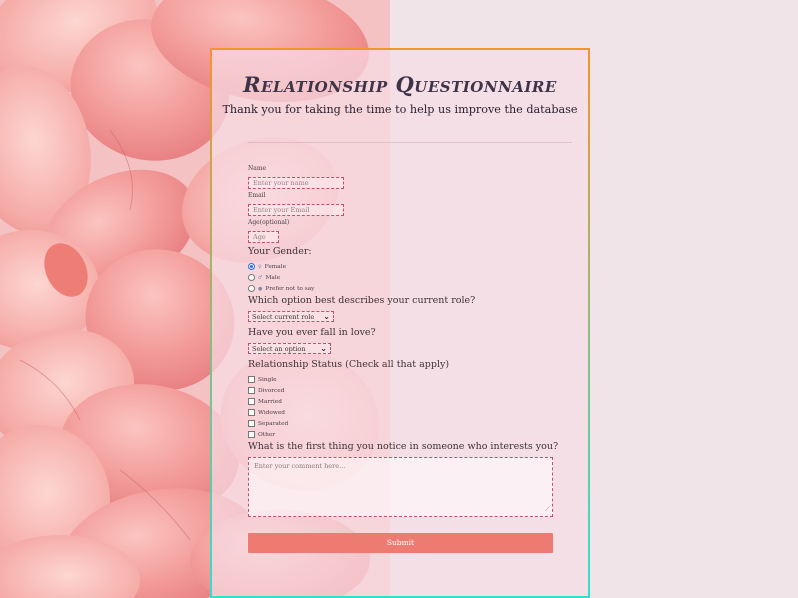  I want to click on female-icon: ♀, so click(260, 266).